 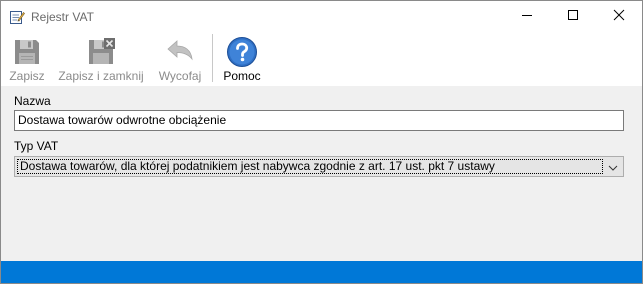 What do you see at coordinates (101, 76) in the screenshot?
I see `save-and-close-label: Zapisz i zamknij` at bounding box center [101, 76].